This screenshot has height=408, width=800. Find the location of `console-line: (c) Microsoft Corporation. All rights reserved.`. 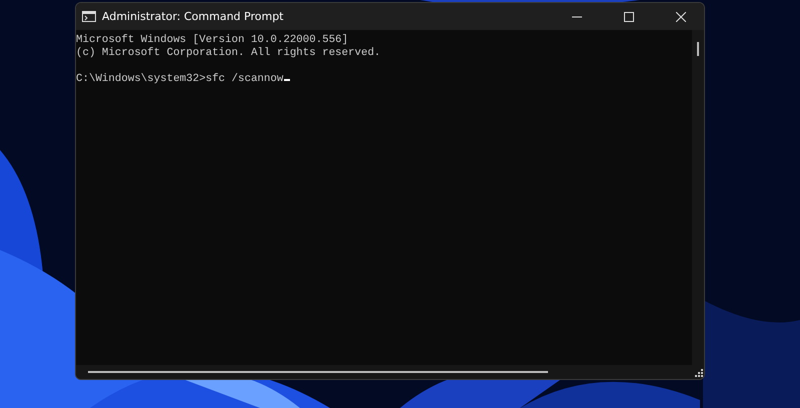

console-line: (c) Microsoft Corporation. All rights reserved. is located at coordinates (228, 53).